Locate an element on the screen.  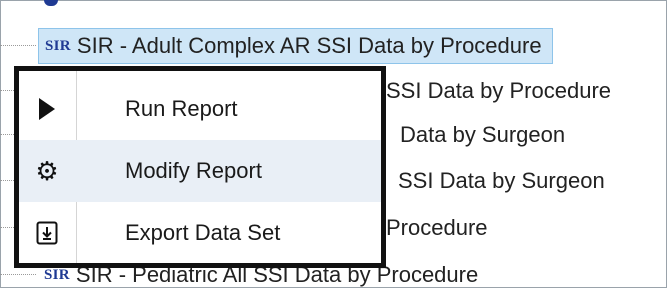
tree-row-label: SSI Data by Procedure is located at coordinates (498, 91).